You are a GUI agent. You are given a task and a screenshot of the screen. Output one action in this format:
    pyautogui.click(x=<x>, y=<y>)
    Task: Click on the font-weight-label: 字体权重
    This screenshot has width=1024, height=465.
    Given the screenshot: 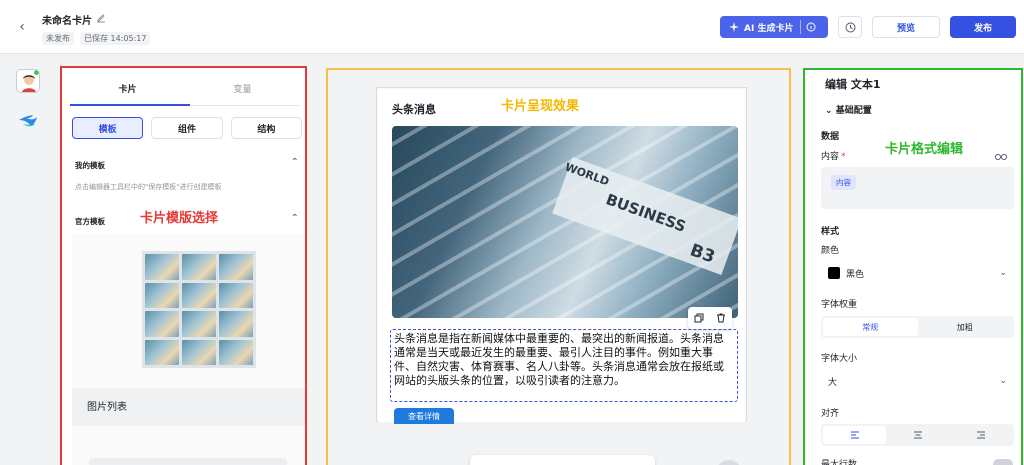 What is the action you would take?
    pyautogui.click(x=839, y=305)
    